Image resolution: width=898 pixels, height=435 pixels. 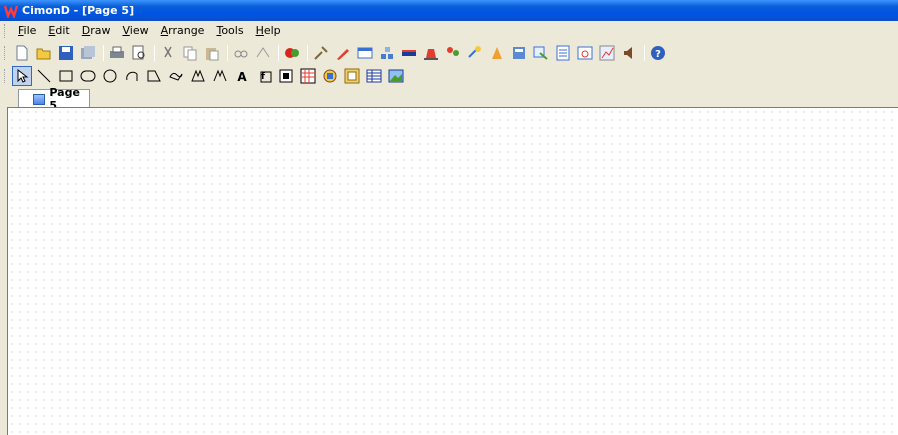 I want to click on report-icon, so click(x=563, y=53).